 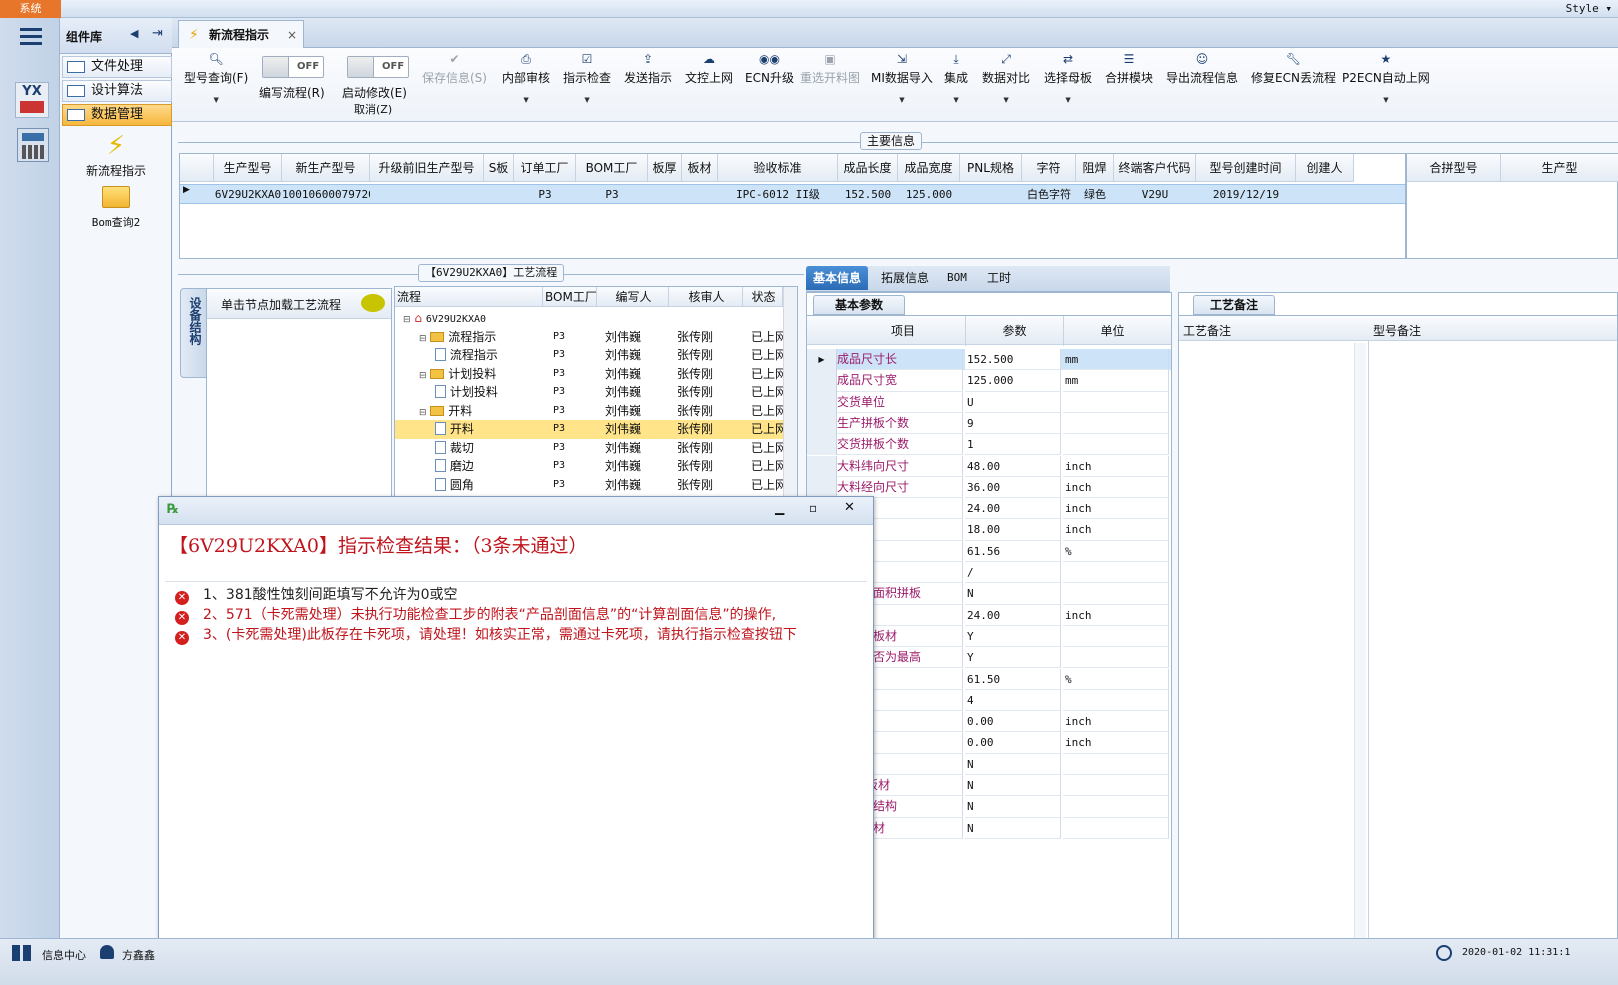 What do you see at coordinates (1013, 466) in the screenshot?
I see `param-value: 48.00` at bounding box center [1013, 466].